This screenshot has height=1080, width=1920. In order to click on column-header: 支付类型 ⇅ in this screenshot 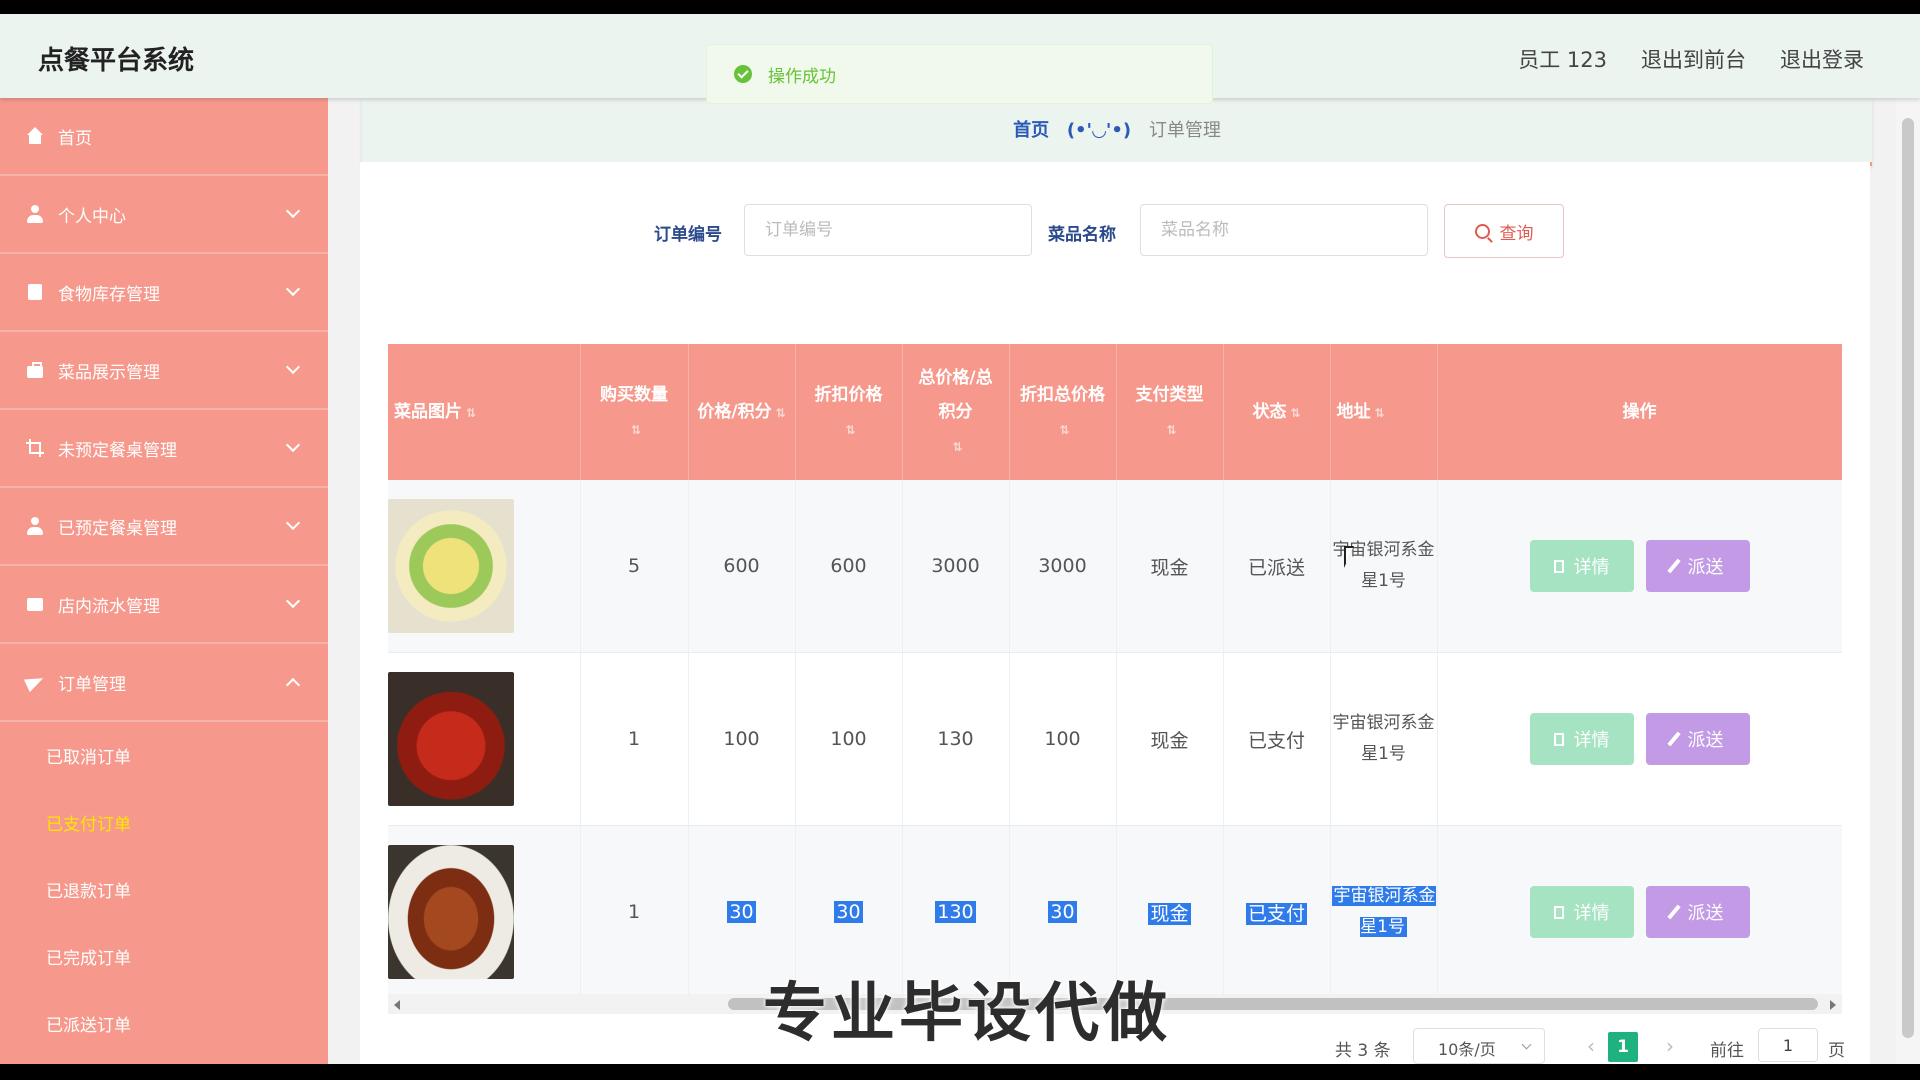, I will do `click(1170, 412)`.